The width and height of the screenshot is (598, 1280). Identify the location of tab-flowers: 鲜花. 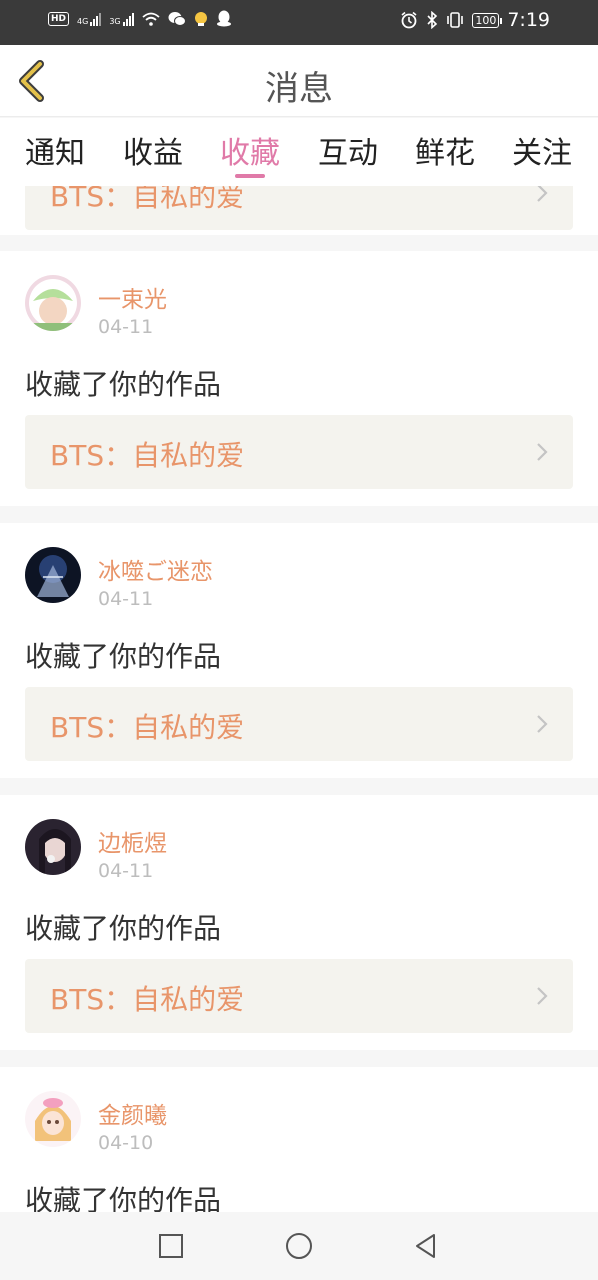
(445, 150).